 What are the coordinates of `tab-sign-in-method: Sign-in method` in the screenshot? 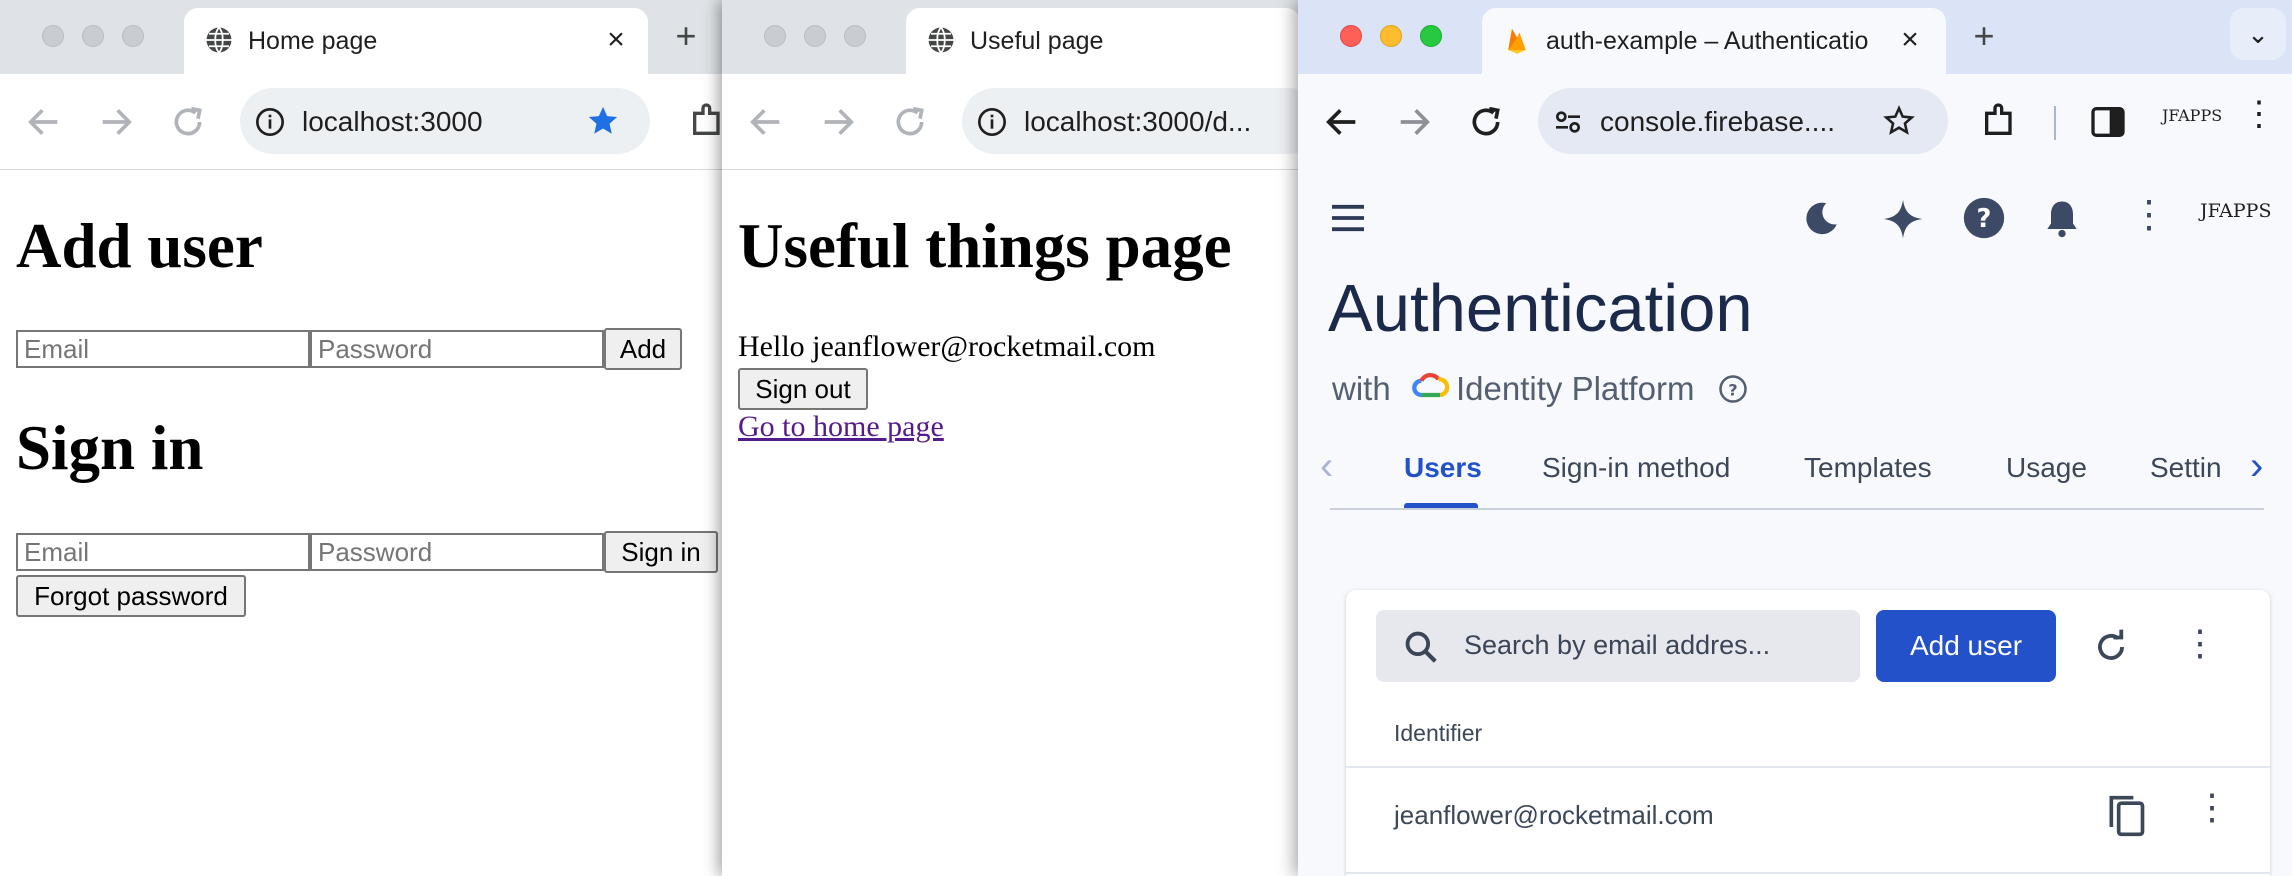 It's located at (1636, 468).